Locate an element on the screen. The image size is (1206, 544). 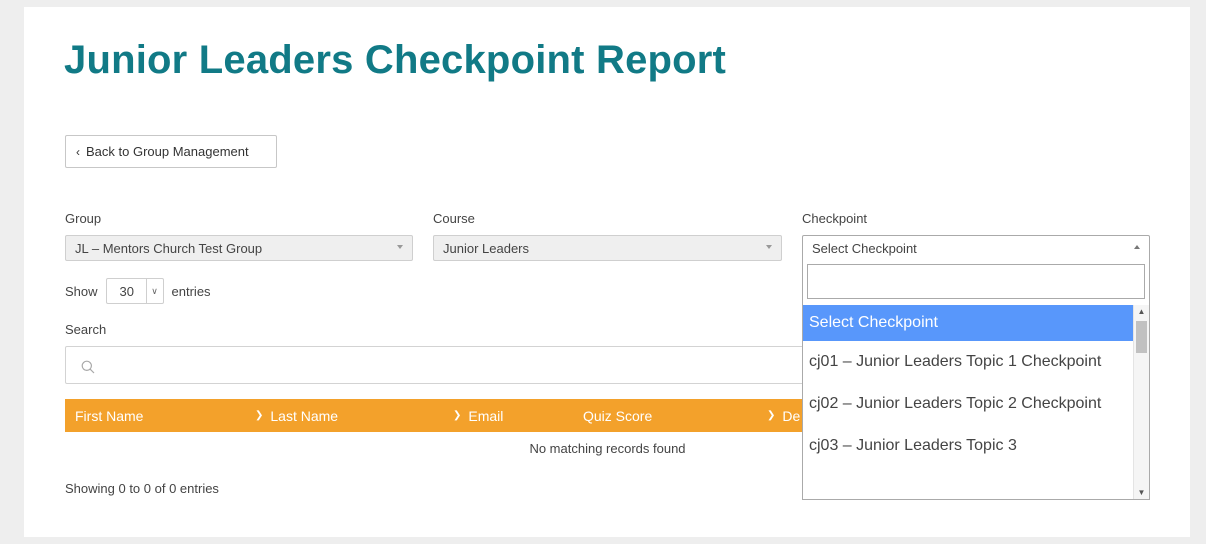
checkpoint-option: cj03 – Junior Leaders Topic 3 is located at coordinates (969, 446).